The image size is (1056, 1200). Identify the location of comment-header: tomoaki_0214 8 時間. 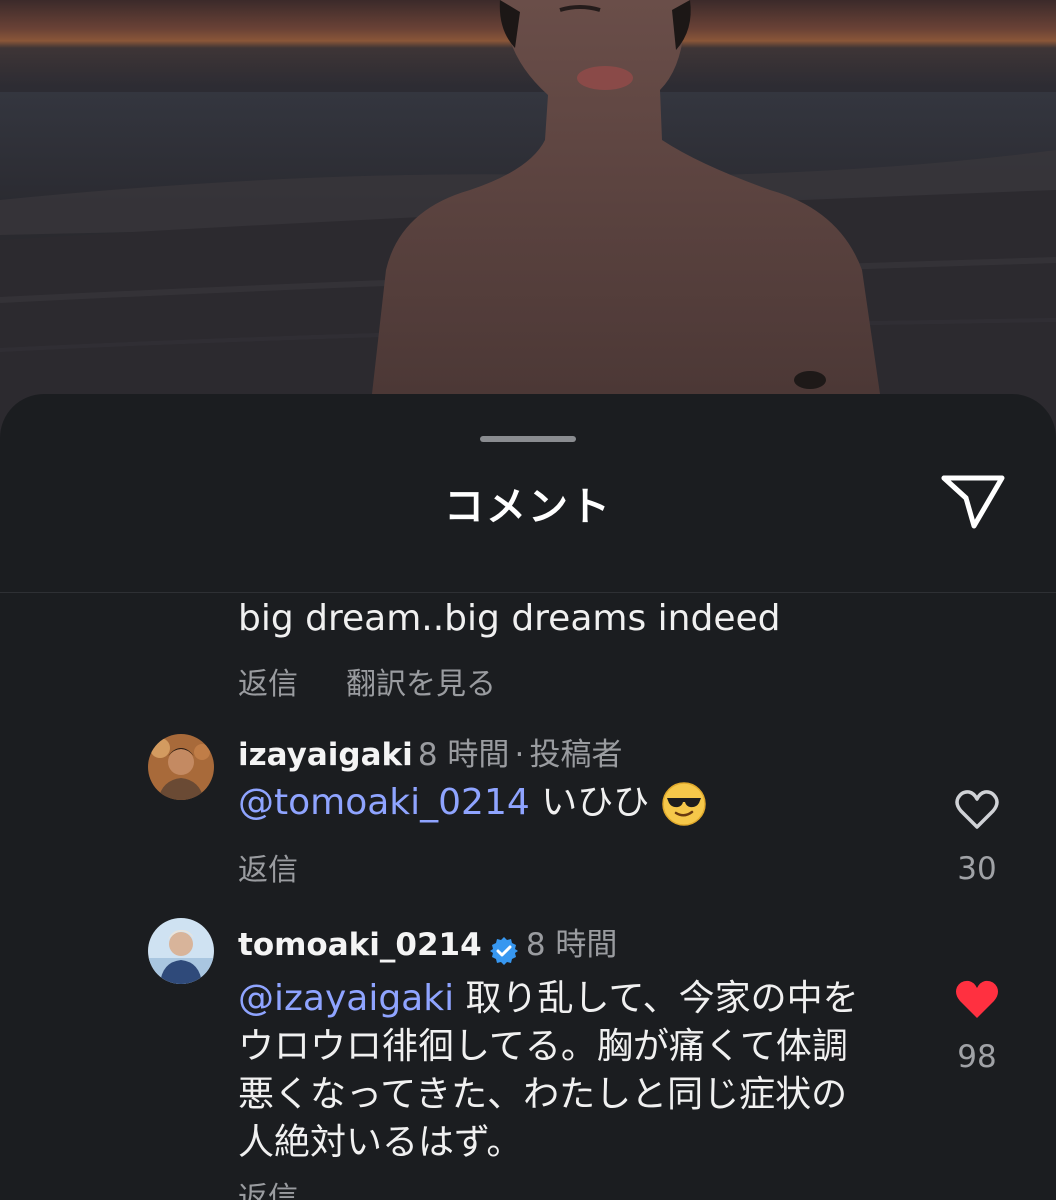
(427, 942).